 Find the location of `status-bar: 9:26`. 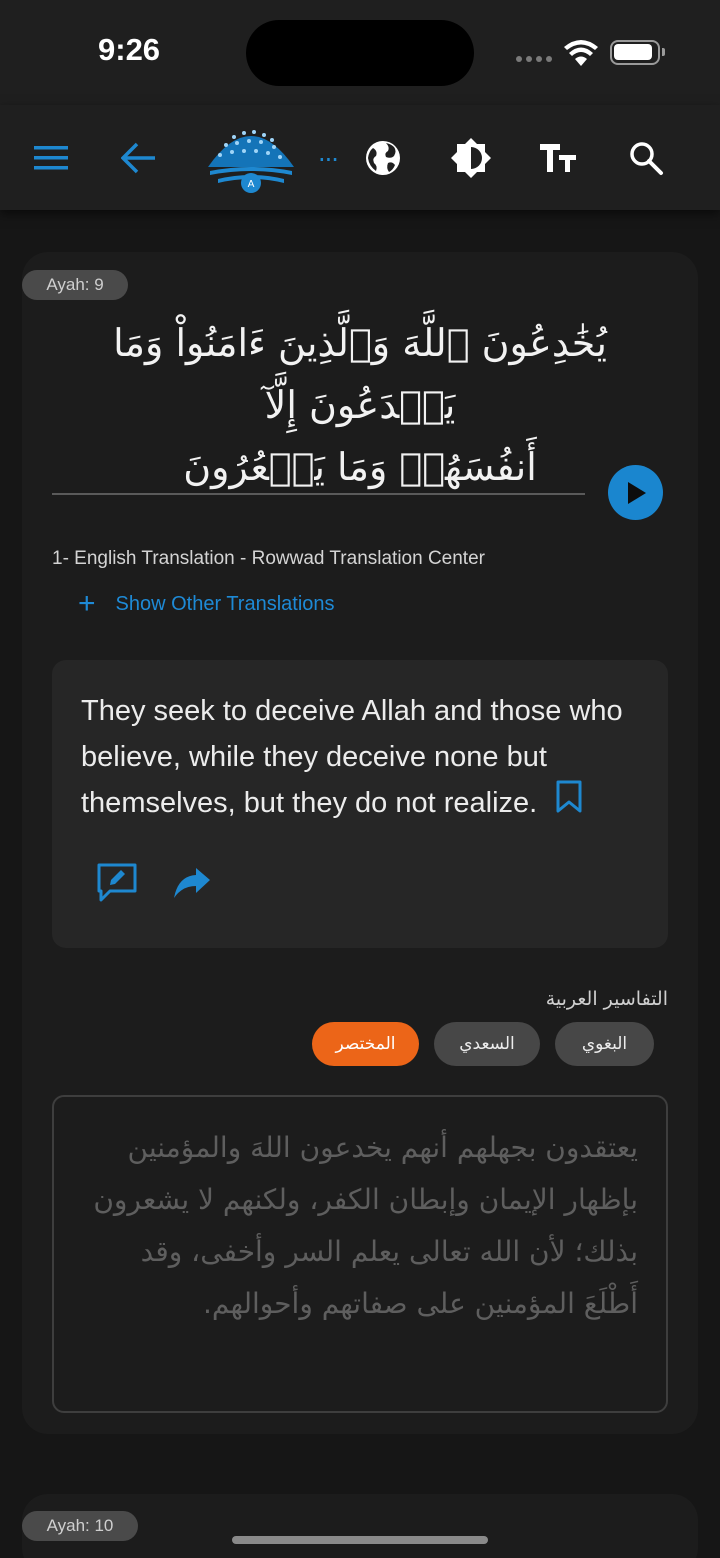

status-bar: 9:26 is located at coordinates (360, 52).